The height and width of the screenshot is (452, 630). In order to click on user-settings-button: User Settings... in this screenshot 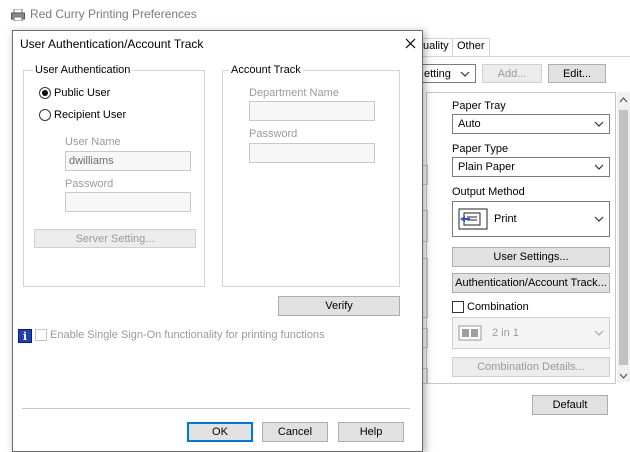, I will do `click(531, 257)`.